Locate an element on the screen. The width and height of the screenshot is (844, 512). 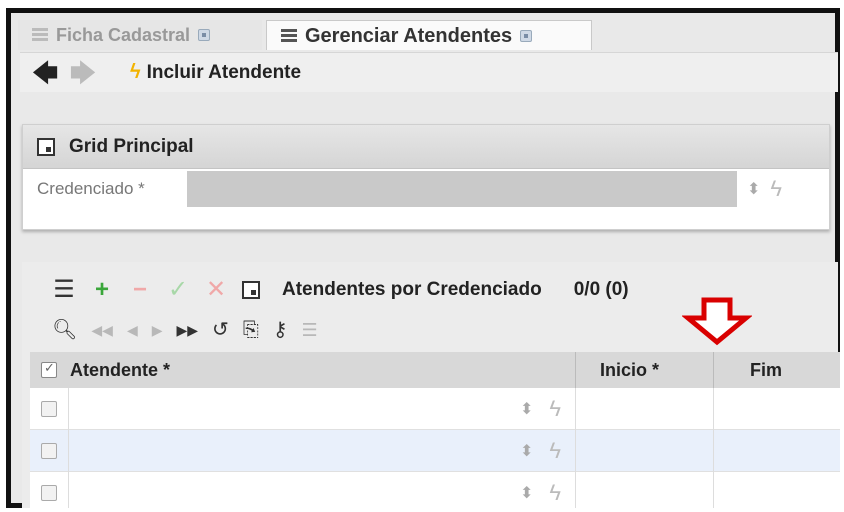
refresh-icon: ↺ is located at coordinates (220, 330).